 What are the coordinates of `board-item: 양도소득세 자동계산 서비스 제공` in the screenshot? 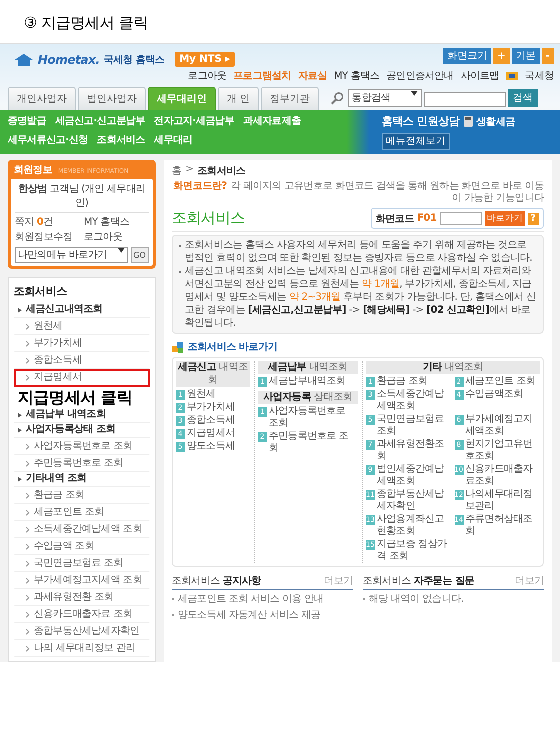 It's located at (249, 615).